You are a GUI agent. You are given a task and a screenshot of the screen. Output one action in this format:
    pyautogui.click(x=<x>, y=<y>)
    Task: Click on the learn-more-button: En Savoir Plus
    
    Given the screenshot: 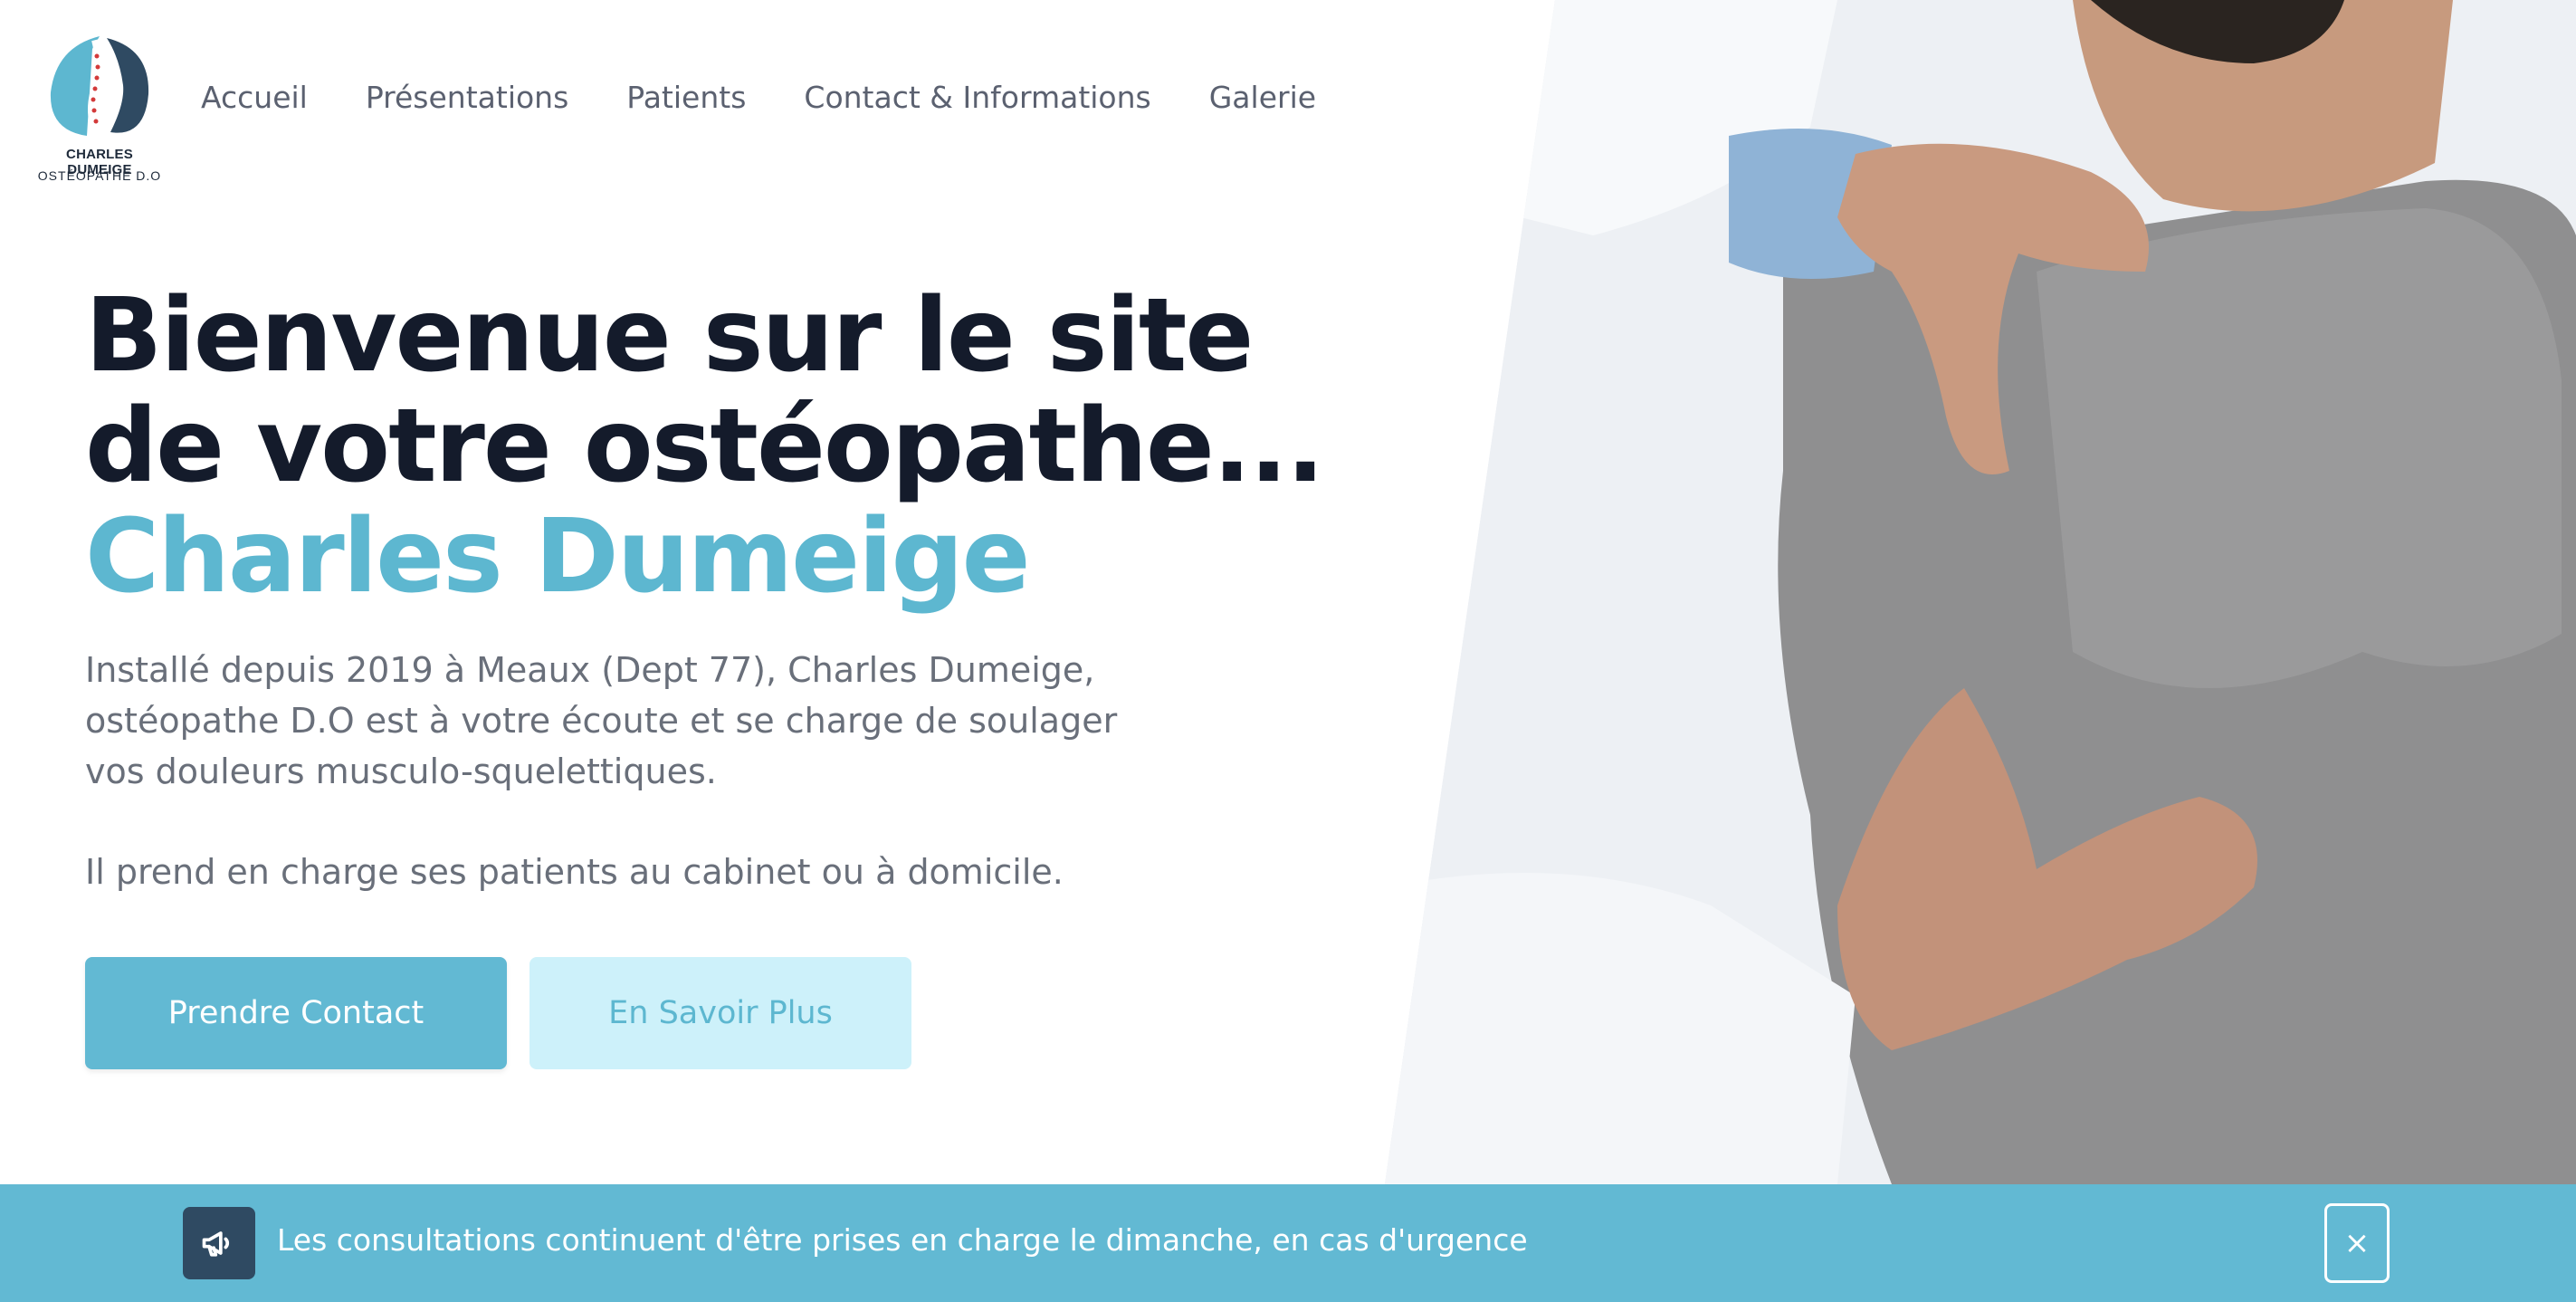 What is the action you would take?
    pyautogui.click(x=720, y=1013)
    